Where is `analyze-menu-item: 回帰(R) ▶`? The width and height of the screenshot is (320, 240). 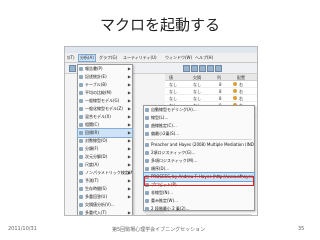 analyze-menu-item: 回帰(R) ▶ is located at coordinates (105, 133).